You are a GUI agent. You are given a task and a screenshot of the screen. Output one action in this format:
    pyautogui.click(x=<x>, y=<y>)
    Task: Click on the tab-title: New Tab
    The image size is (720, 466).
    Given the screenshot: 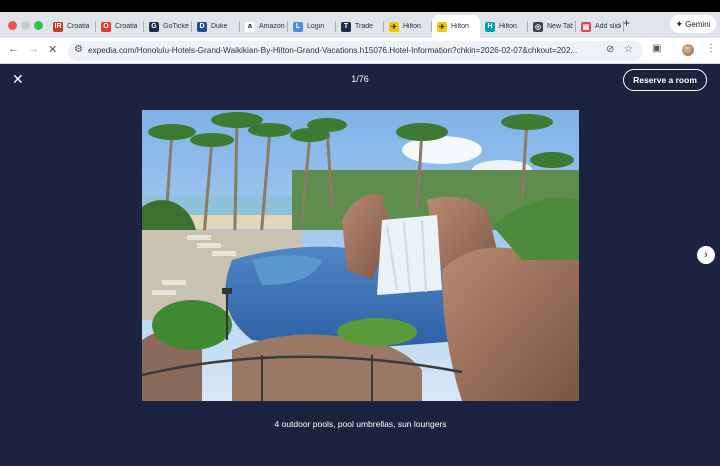 What is the action you would take?
    pyautogui.click(x=560, y=26)
    